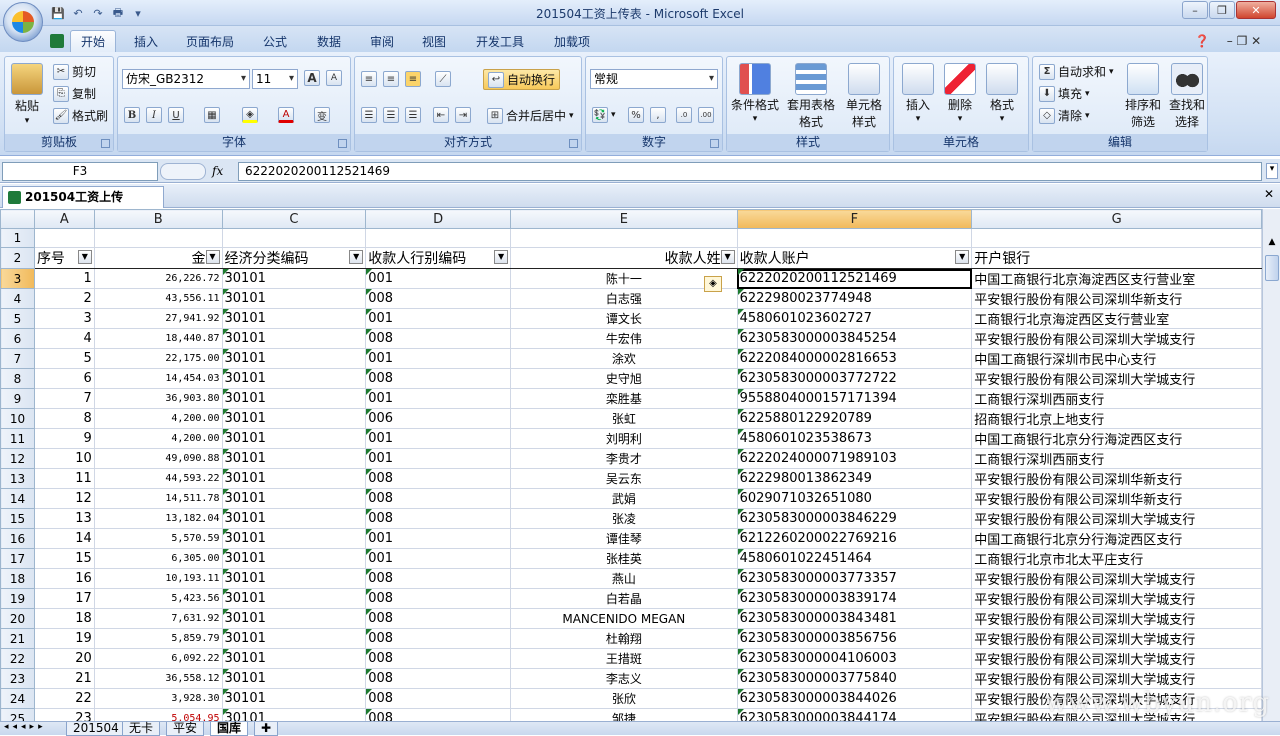 The image size is (1280, 736). I want to click on cell-seq: 23, so click(64, 714).